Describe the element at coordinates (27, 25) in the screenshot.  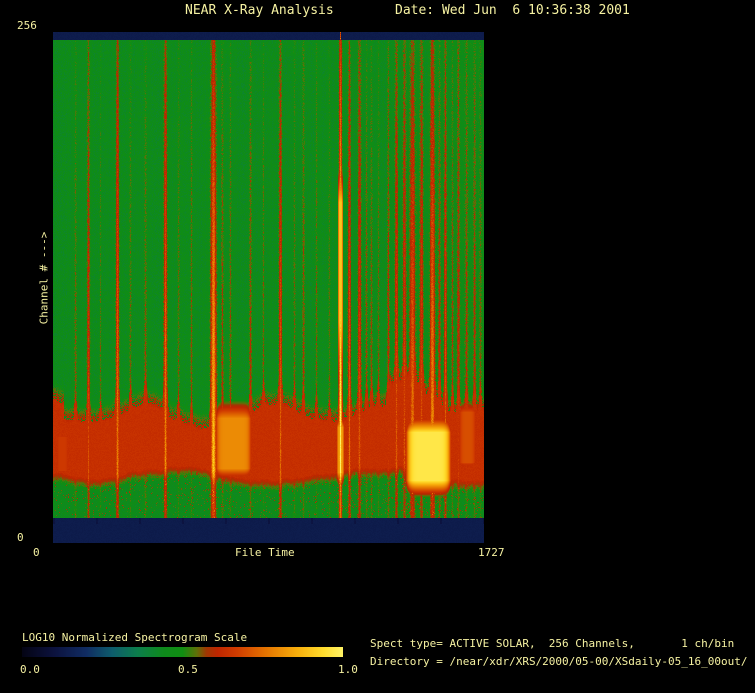
I see `y-axis-max-label: 256` at that location.